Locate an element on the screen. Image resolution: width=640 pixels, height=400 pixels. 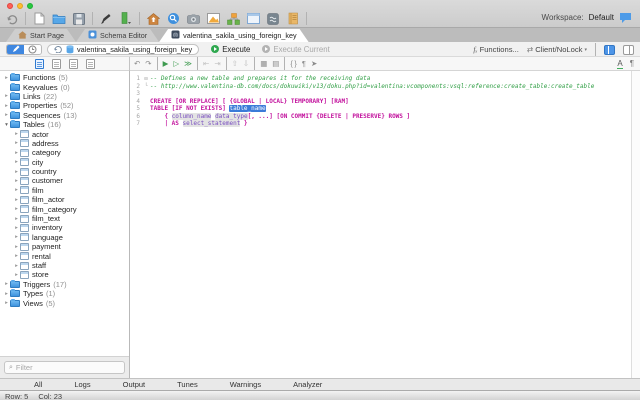
tree-item-links: ▸ Links (22) is located at coordinates (64, 96).